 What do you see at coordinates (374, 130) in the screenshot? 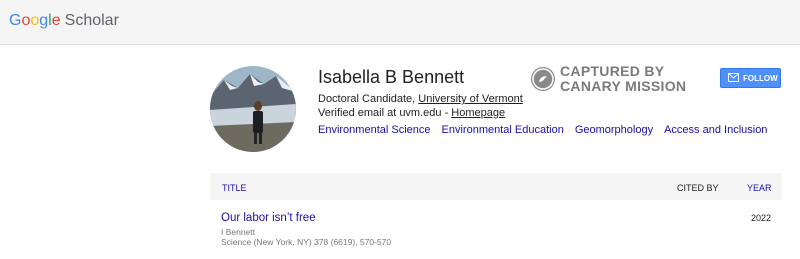
I see `interest-environmental-science: Environmental Science` at bounding box center [374, 130].